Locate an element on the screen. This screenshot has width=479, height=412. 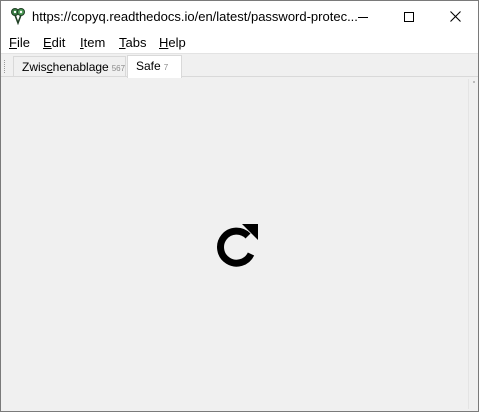
reload-icon is located at coordinates (237, 245).